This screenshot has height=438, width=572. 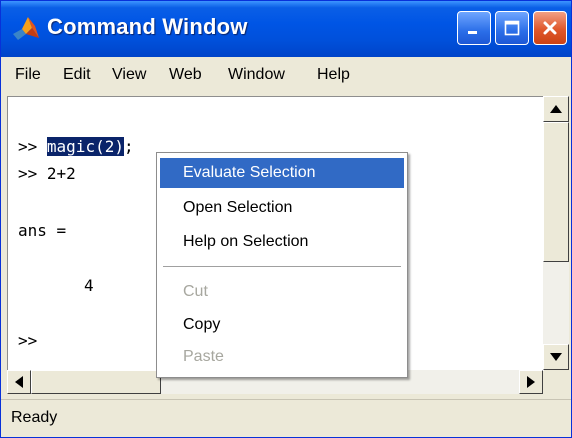 I want to click on menu-item-cut: Cut, so click(x=195, y=291).